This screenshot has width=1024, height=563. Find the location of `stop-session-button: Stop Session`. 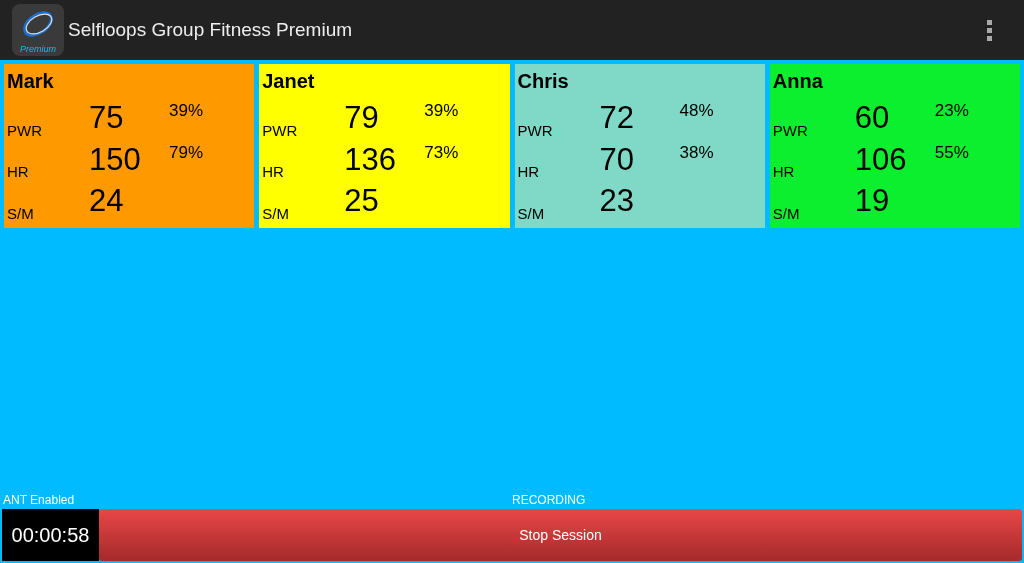

stop-session-button: Stop Session is located at coordinates (560, 535).